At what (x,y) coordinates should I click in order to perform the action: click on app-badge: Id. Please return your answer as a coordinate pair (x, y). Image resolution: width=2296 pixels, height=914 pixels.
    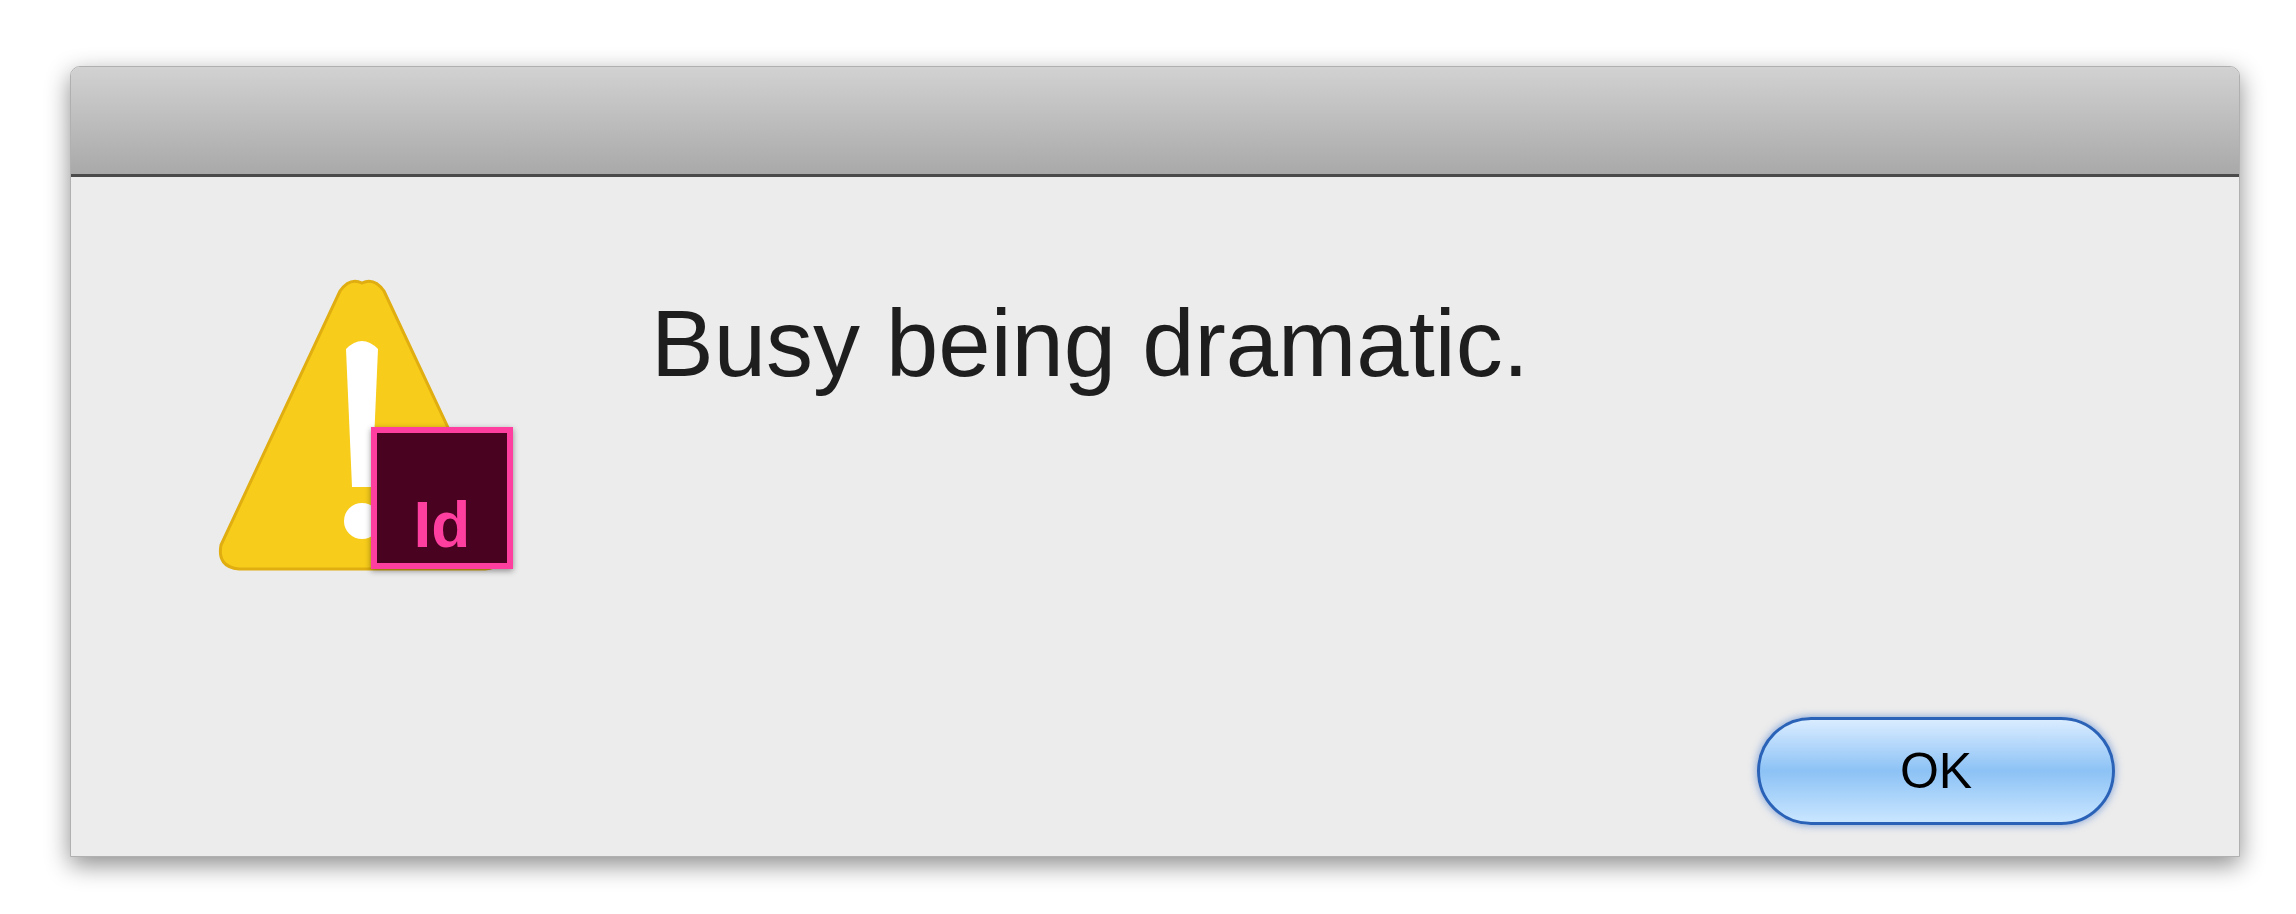
    Looking at the image, I should click on (442, 498).